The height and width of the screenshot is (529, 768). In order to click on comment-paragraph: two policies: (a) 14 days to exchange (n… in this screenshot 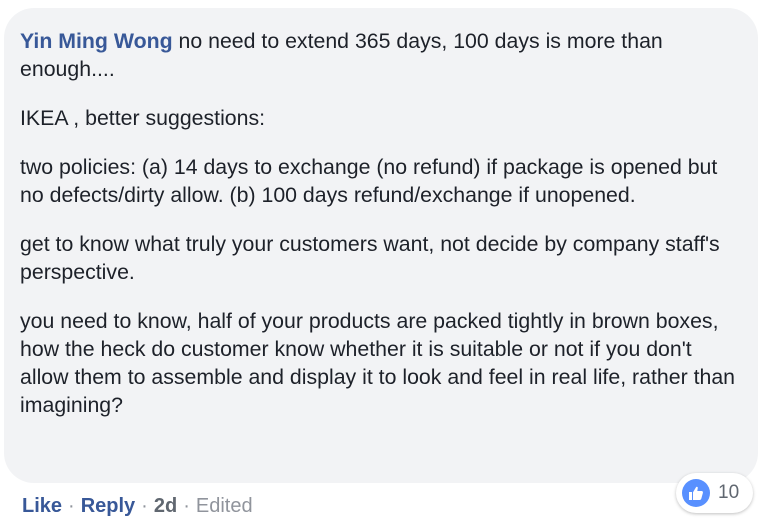, I will do `click(369, 181)`.